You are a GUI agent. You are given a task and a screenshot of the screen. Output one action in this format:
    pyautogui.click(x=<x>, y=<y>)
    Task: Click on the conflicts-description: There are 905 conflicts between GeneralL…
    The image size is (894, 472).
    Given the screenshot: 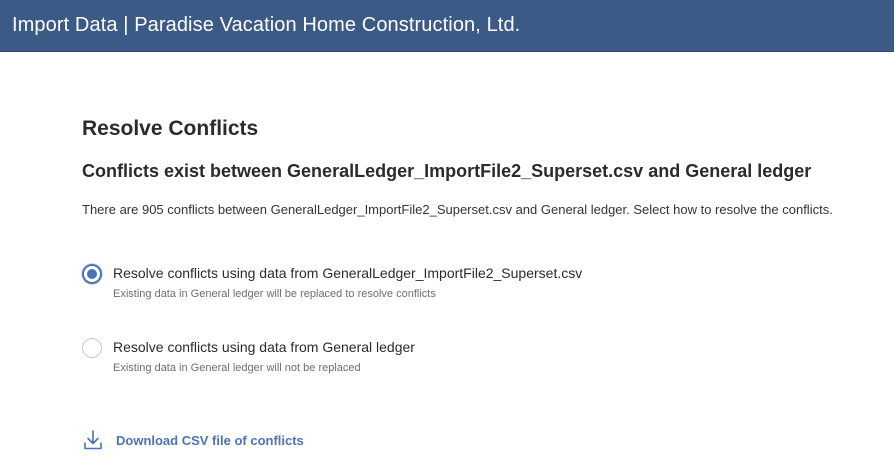 What is the action you would take?
    pyautogui.click(x=457, y=209)
    